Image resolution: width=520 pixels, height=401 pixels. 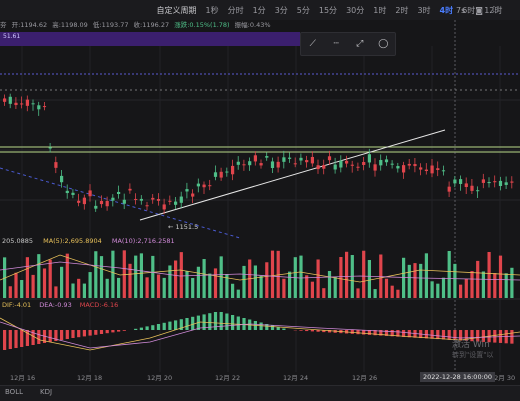 I want to click on high-value: 高:1198.09, so click(x=70, y=25).